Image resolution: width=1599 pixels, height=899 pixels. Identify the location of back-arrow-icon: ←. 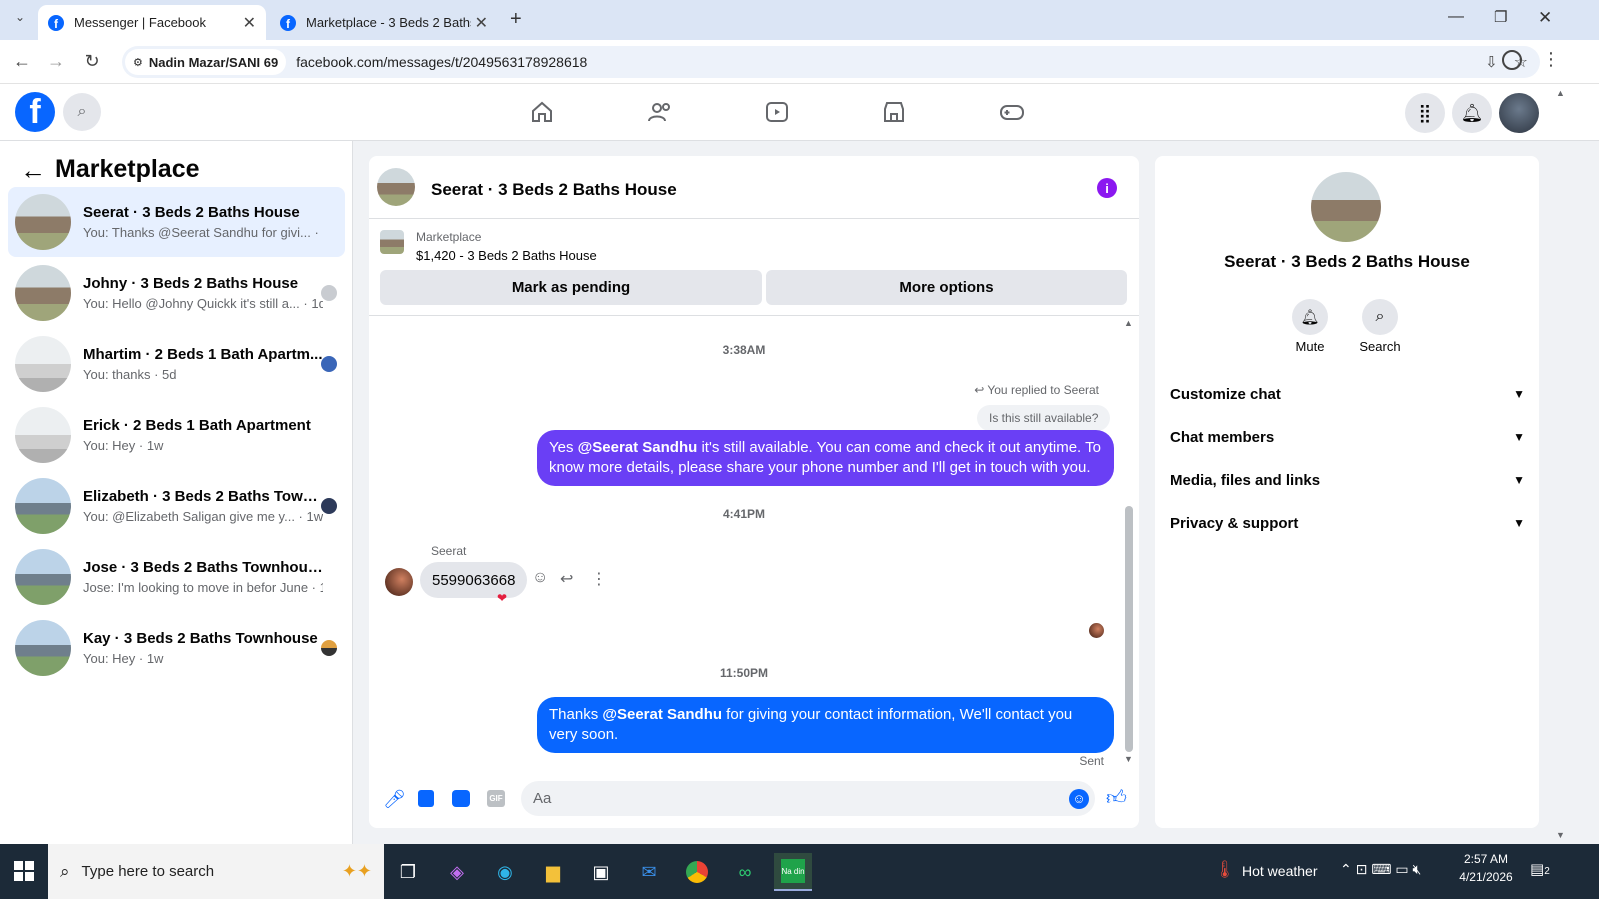
(33, 170).